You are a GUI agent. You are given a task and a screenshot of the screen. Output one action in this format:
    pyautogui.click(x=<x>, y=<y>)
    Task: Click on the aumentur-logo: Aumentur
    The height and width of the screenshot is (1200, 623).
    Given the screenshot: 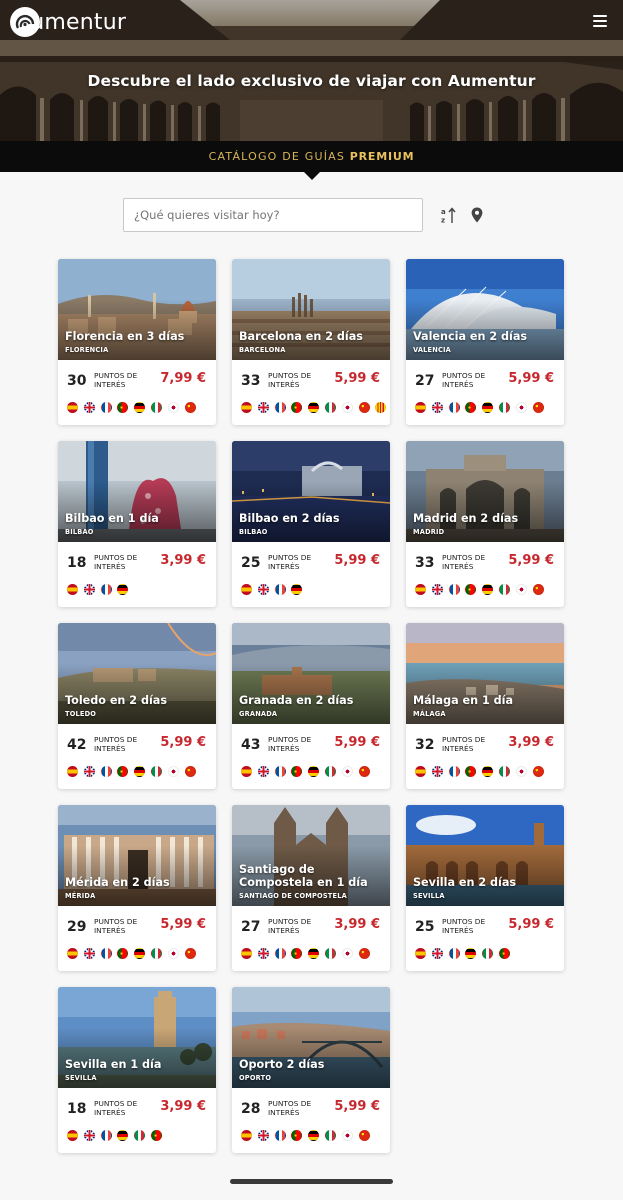 What is the action you would take?
    pyautogui.click(x=67, y=22)
    